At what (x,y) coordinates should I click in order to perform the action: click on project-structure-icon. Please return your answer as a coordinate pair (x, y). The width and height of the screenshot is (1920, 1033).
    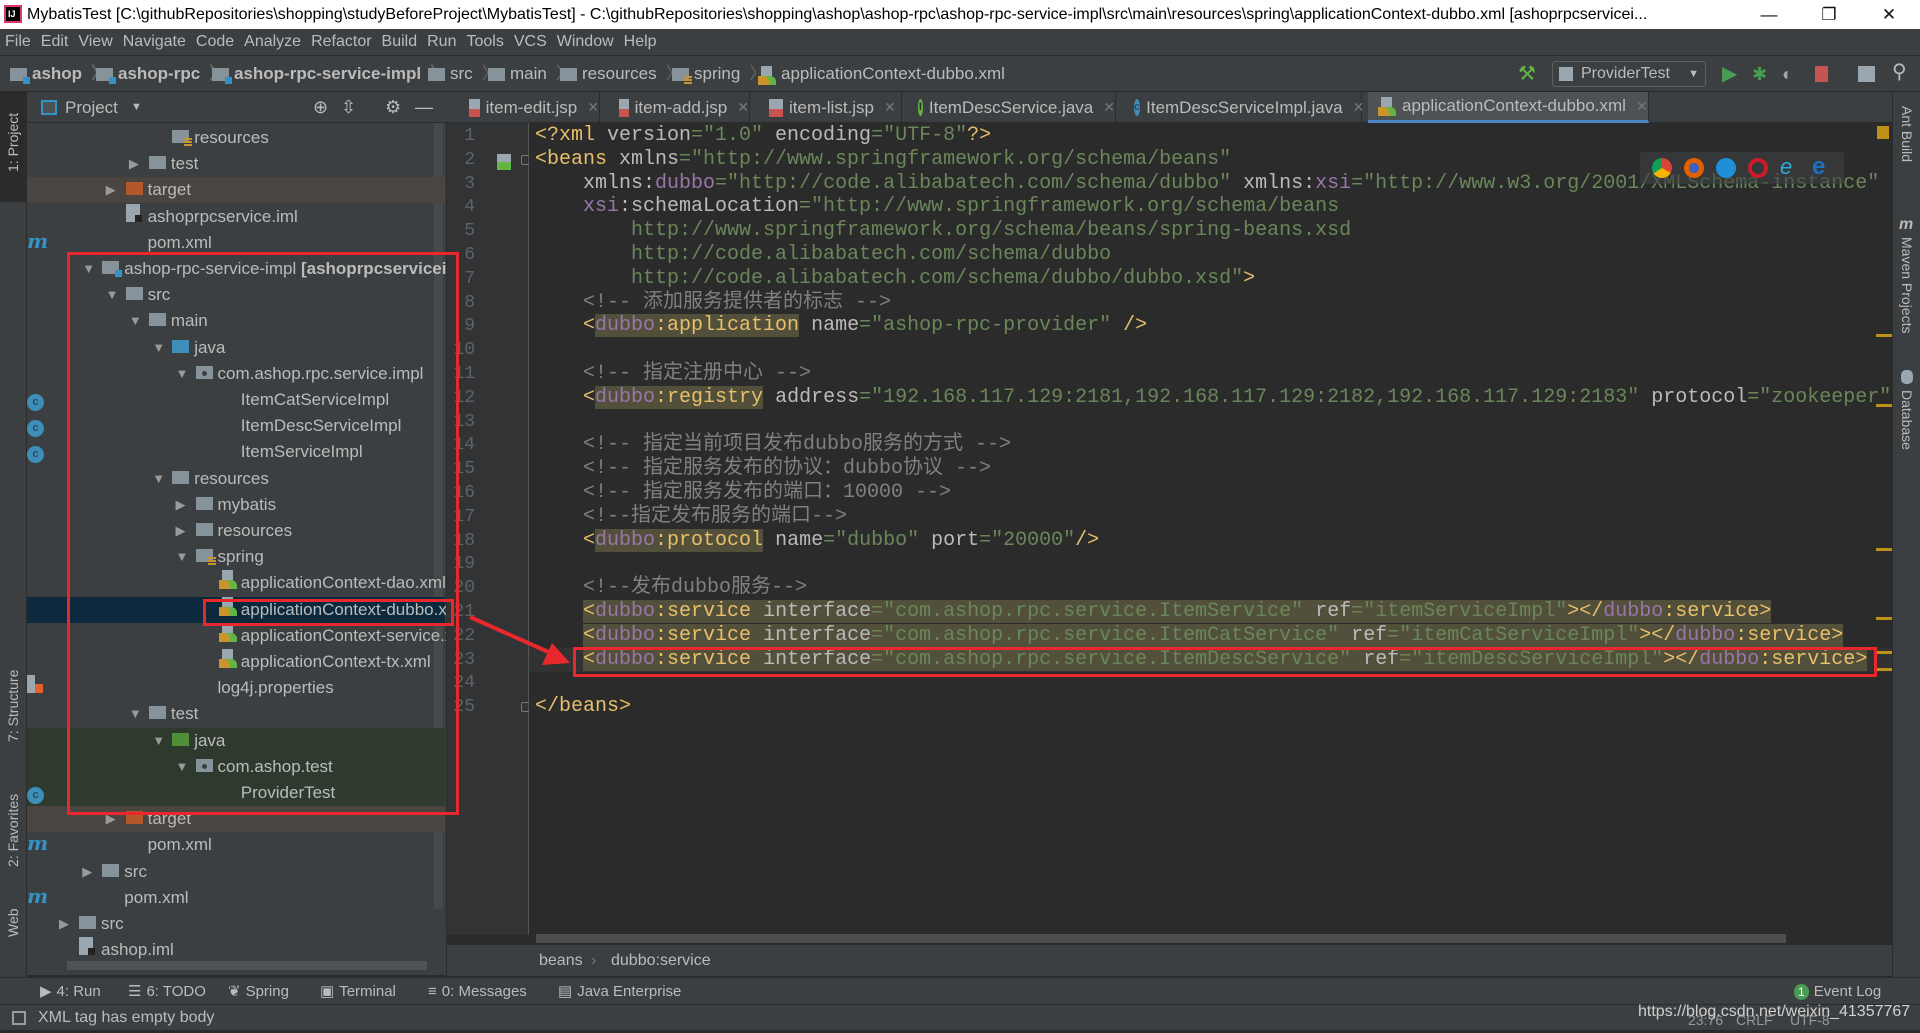
    Looking at the image, I should click on (1866, 74).